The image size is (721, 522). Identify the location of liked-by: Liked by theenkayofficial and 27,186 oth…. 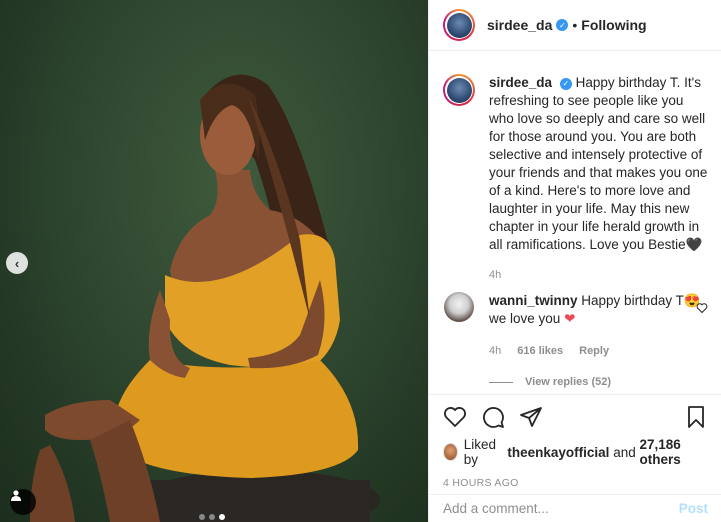
(575, 452).